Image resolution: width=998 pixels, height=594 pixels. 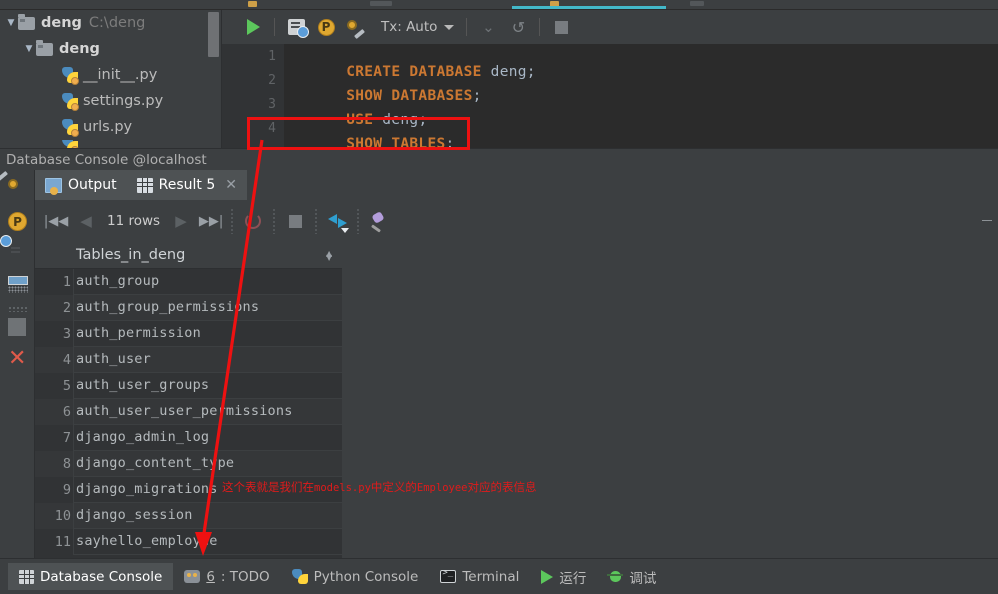 I want to click on commit-icon: ⌄, so click(x=488, y=27).